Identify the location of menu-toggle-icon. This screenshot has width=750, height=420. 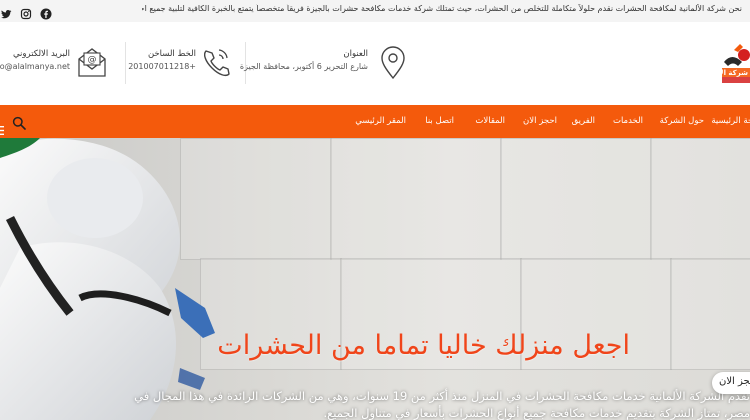
(2, 127).